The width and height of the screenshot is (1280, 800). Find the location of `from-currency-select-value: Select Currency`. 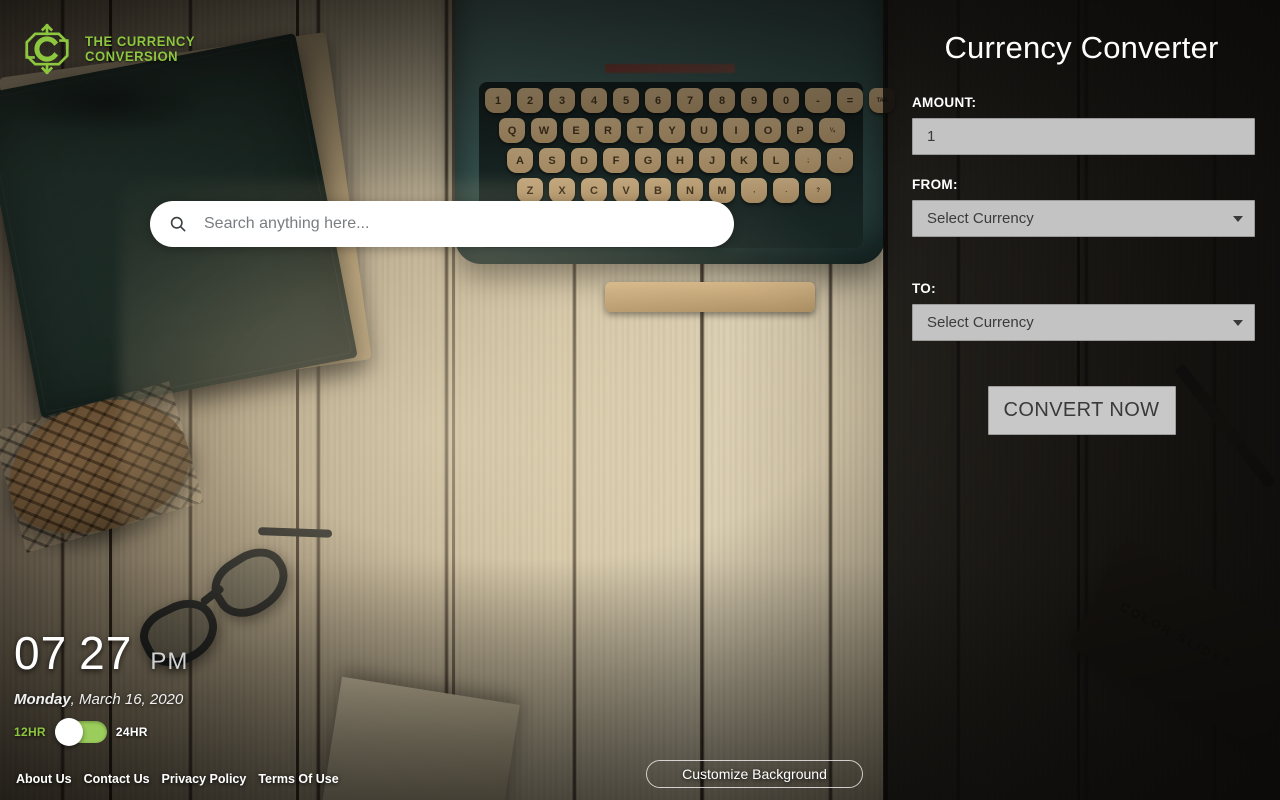

from-currency-select-value: Select Currency is located at coordinates (1083, 218).